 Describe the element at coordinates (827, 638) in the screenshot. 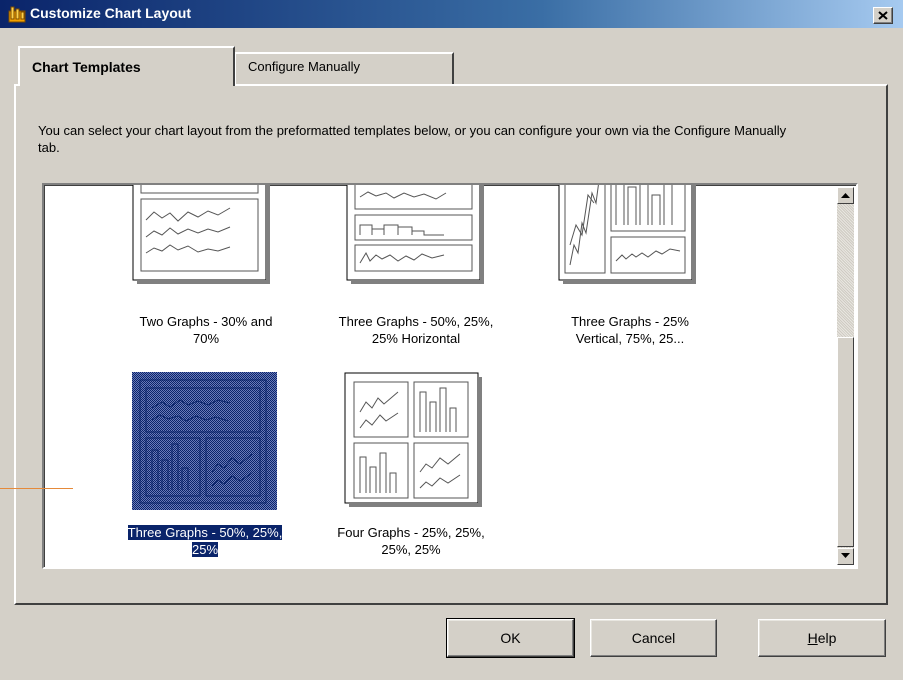

I see `help-label-rest: elp` at that location.